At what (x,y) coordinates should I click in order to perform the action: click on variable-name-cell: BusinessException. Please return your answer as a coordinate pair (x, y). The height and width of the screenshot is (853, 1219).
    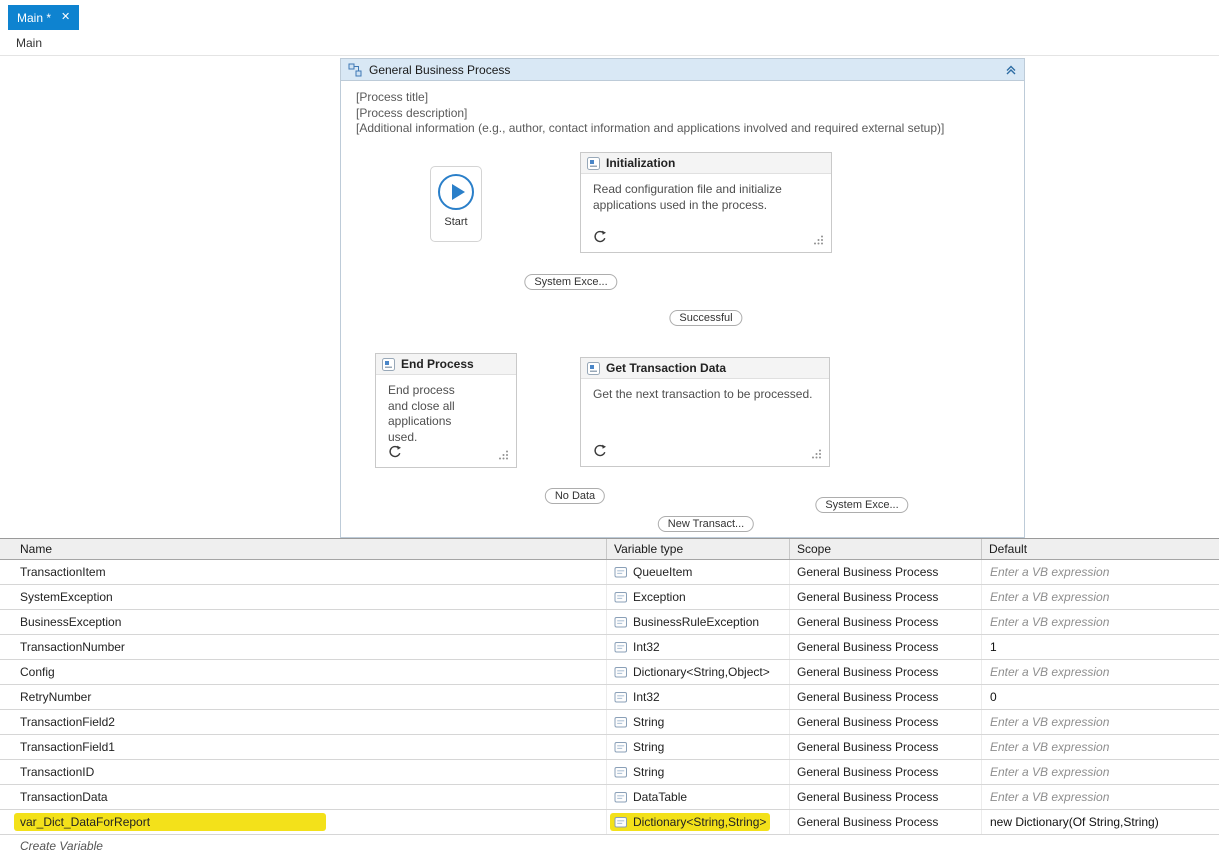
    Looking at the image, I should click on (303, 622).